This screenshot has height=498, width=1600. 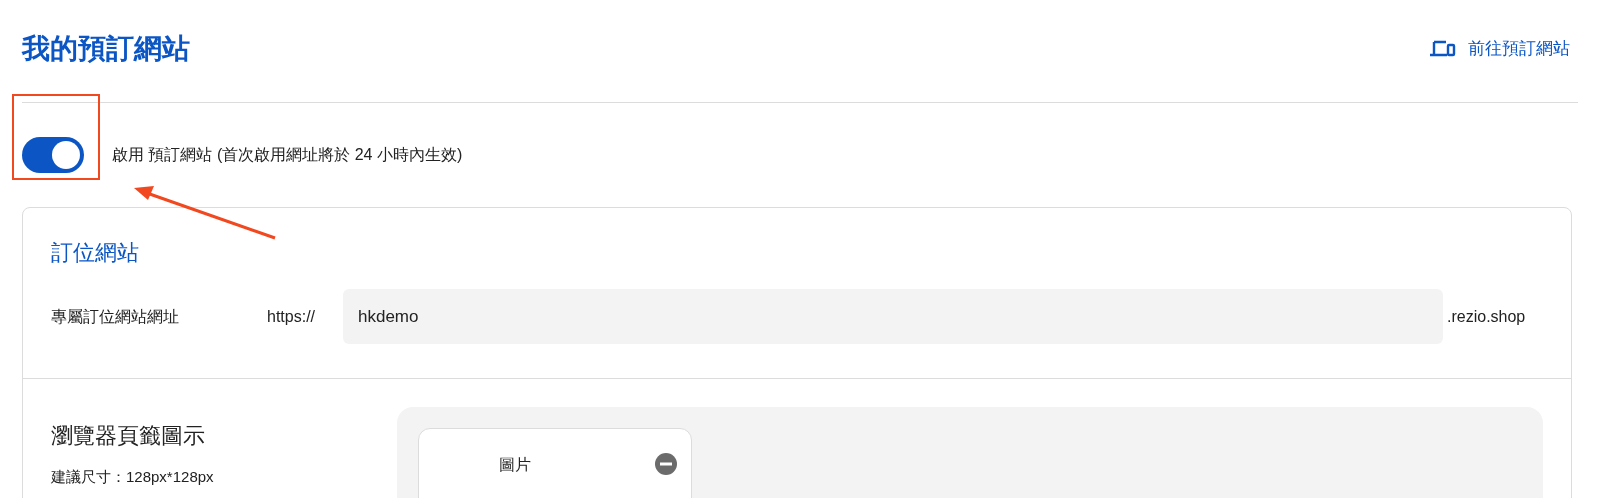 I want to click on page-title: 我的預訂網站, so click(x=106, y=49).